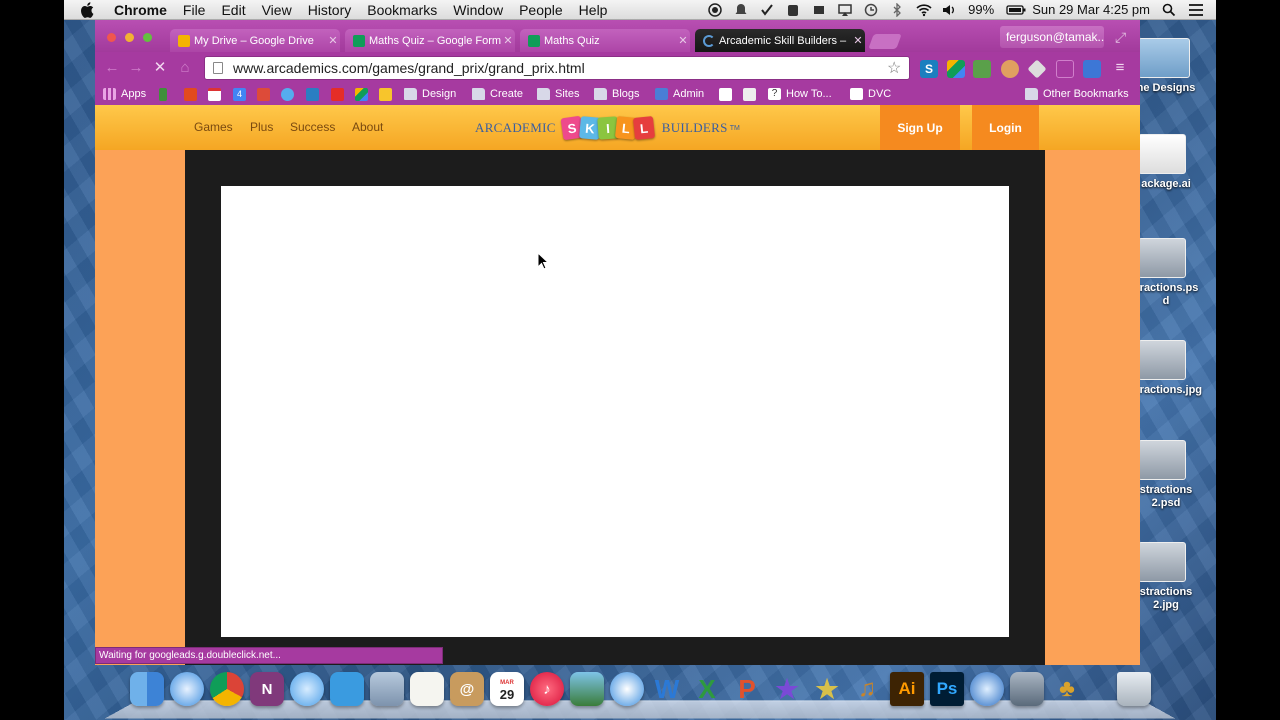 This screenshot has width=1280, height=720. I want to click on menu-clock: Sun 29 Mar 4:25 pm, so click(1091, 9).